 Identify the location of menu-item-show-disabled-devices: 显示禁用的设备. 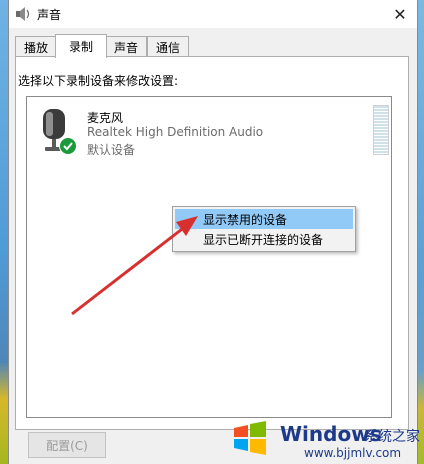
(264, 219).